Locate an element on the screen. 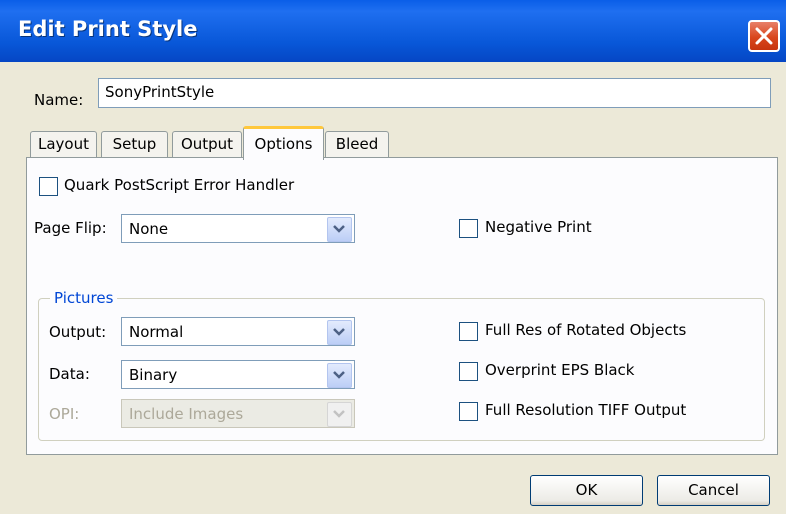 Image resolution: width=786 pixels, height=514 pixels. negative-print-checkbox is located at coordinates (468, 228).